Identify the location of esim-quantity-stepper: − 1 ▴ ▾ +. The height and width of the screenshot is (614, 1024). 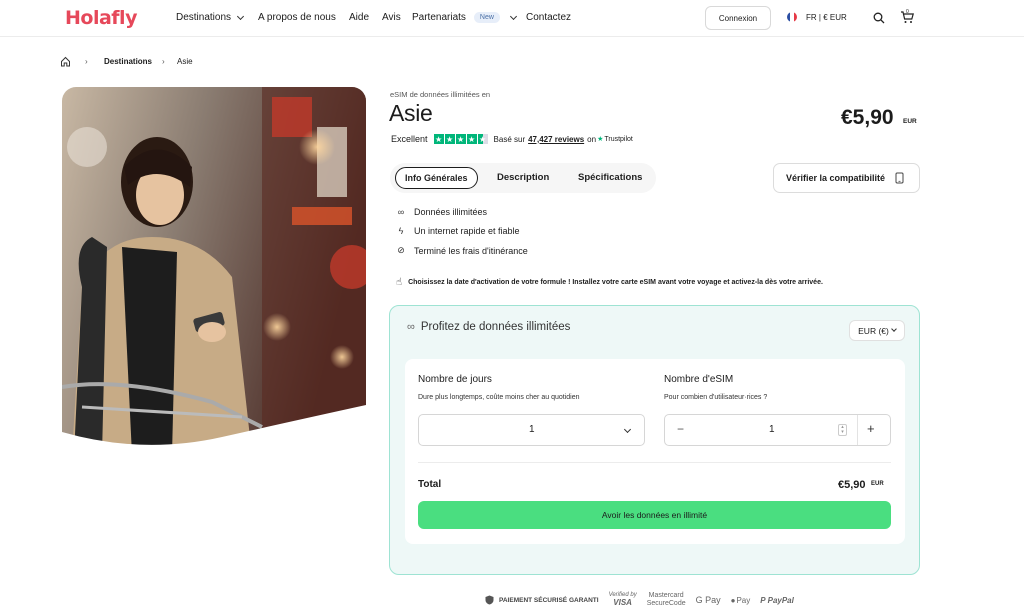
(777, 430).